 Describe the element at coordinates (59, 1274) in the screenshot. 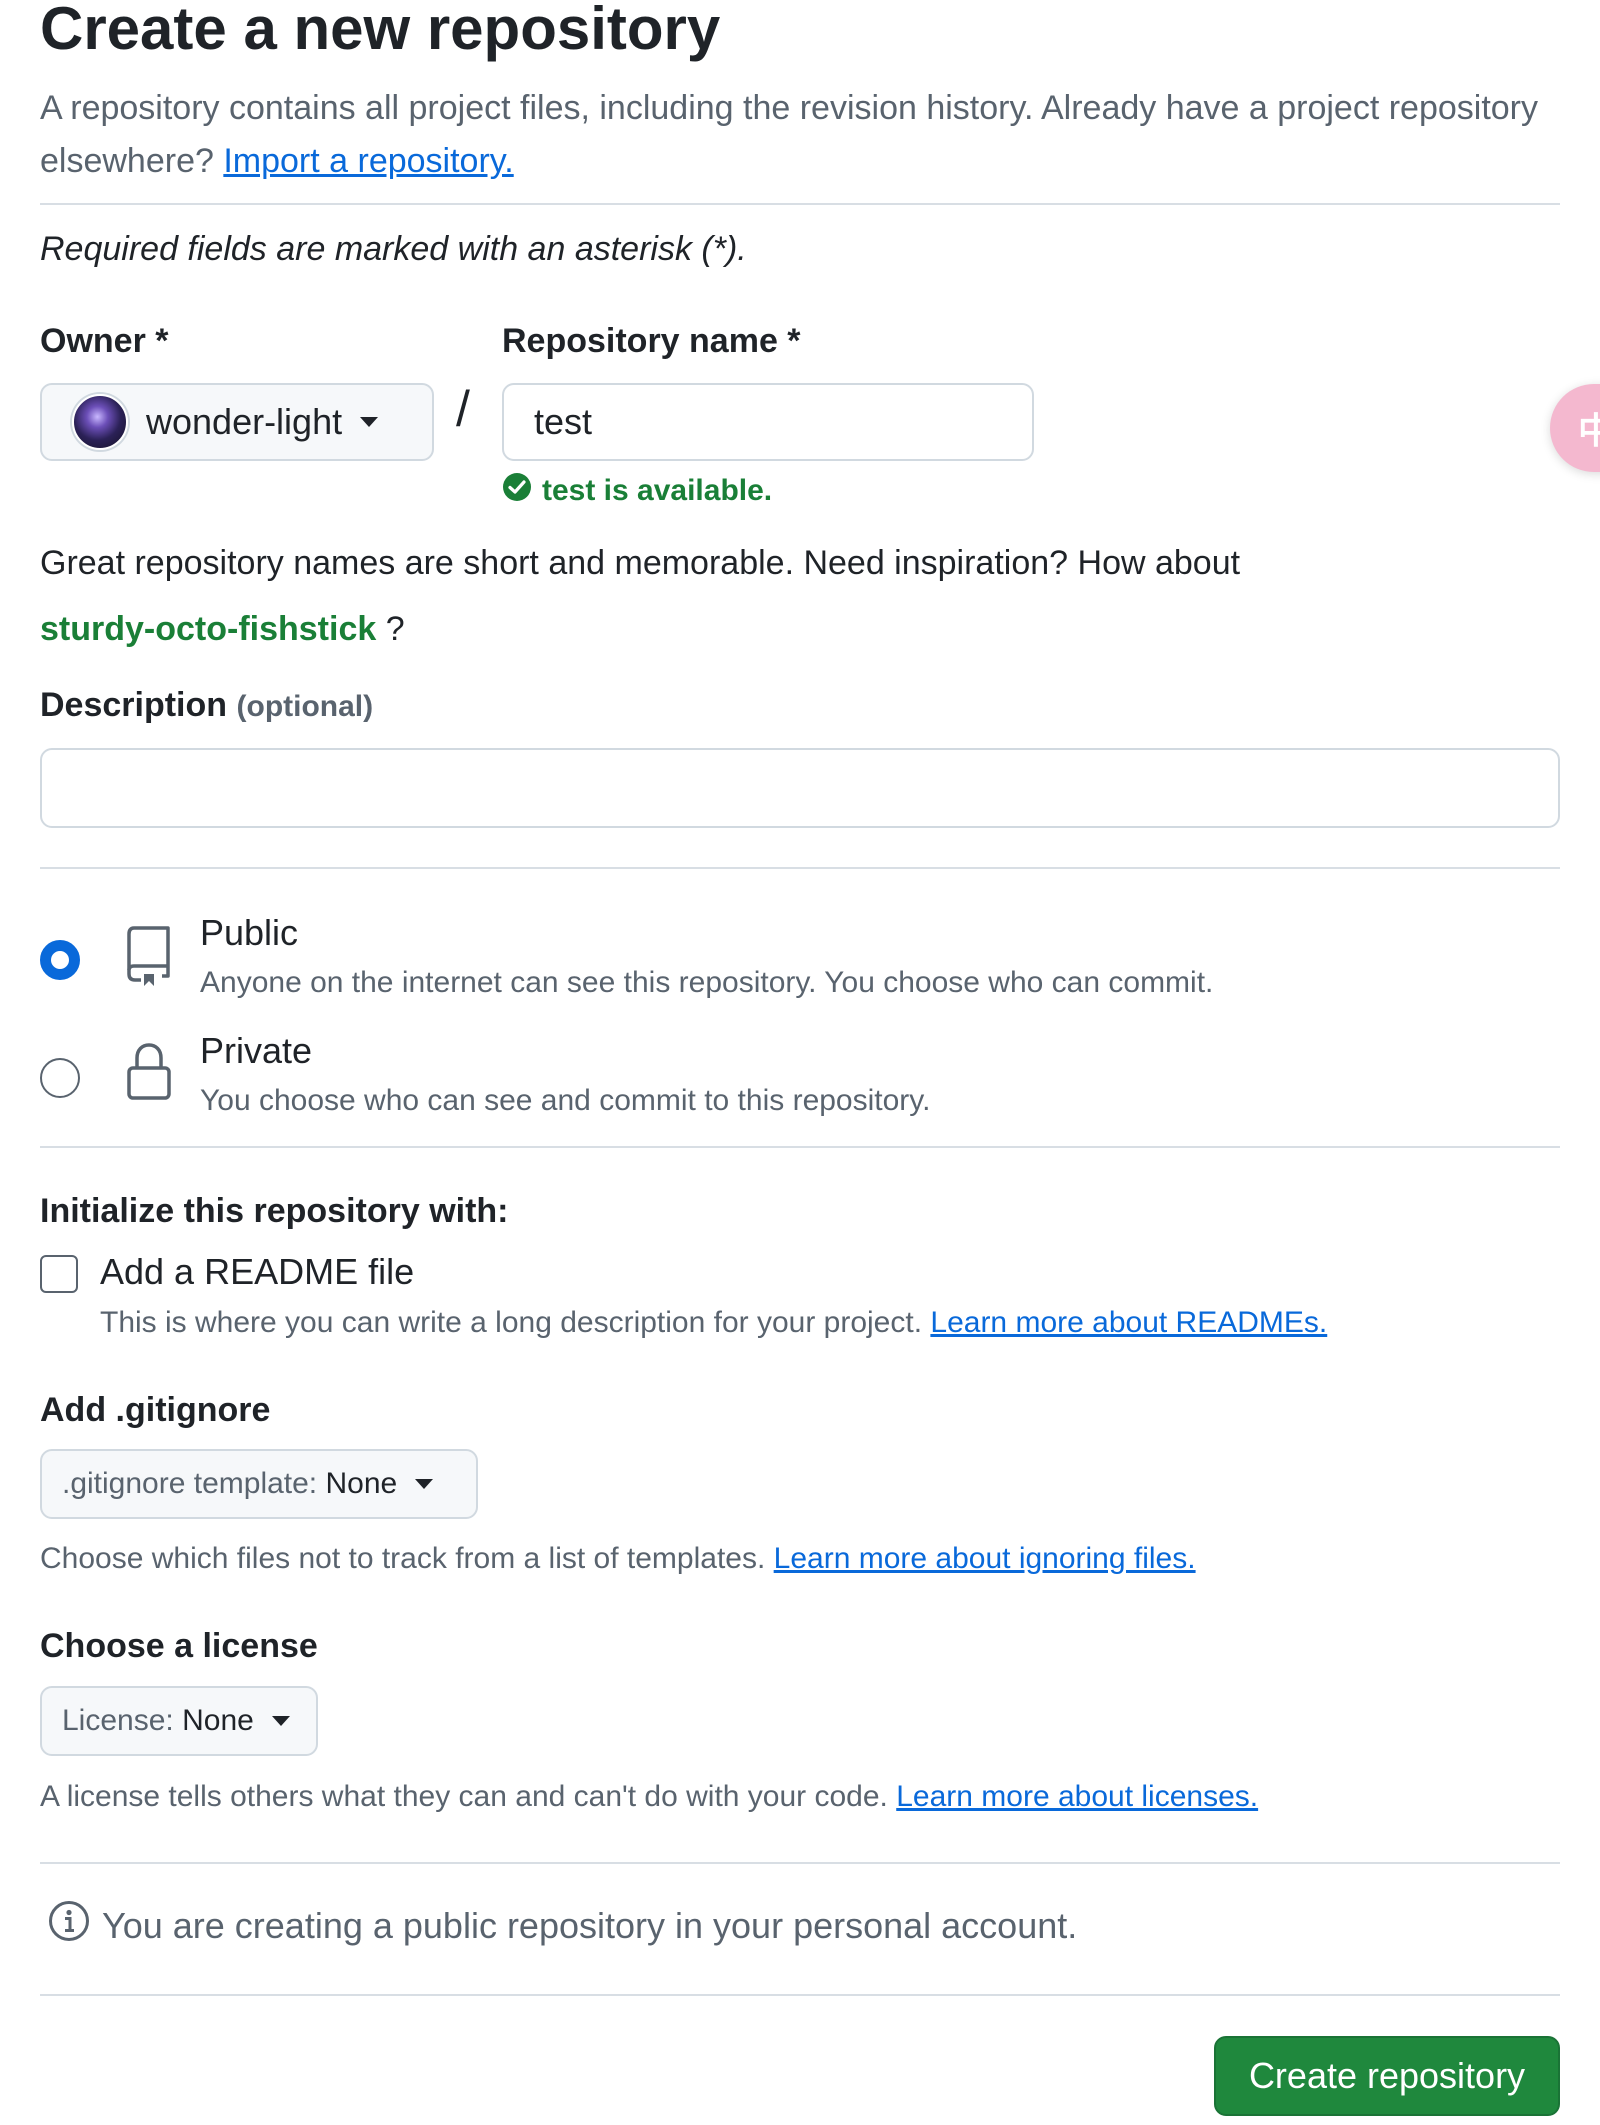

I see `readme-checkbox` at that location.